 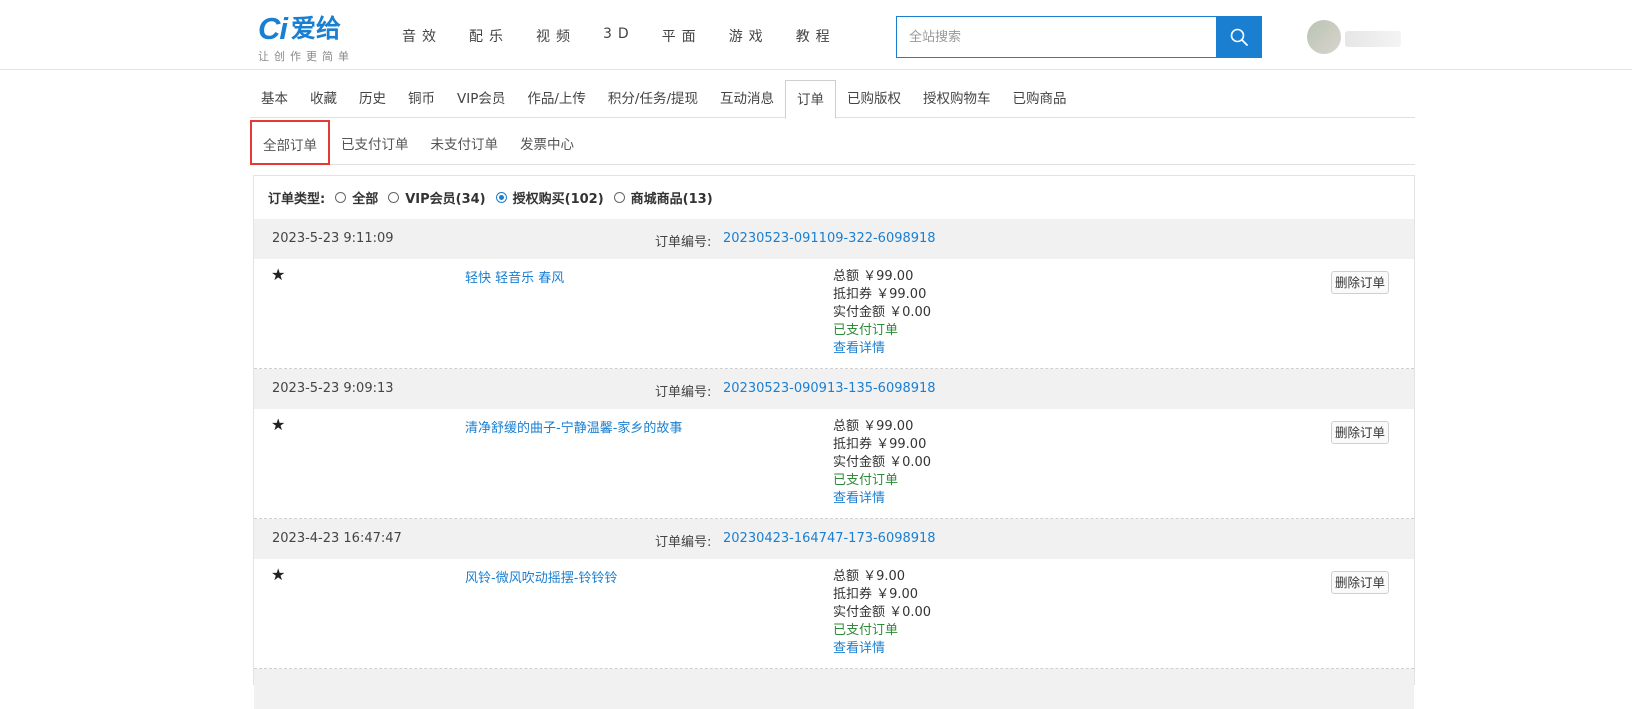 I want to click on filter-option-label: 授权购买(102), so click(x=558, y=199).